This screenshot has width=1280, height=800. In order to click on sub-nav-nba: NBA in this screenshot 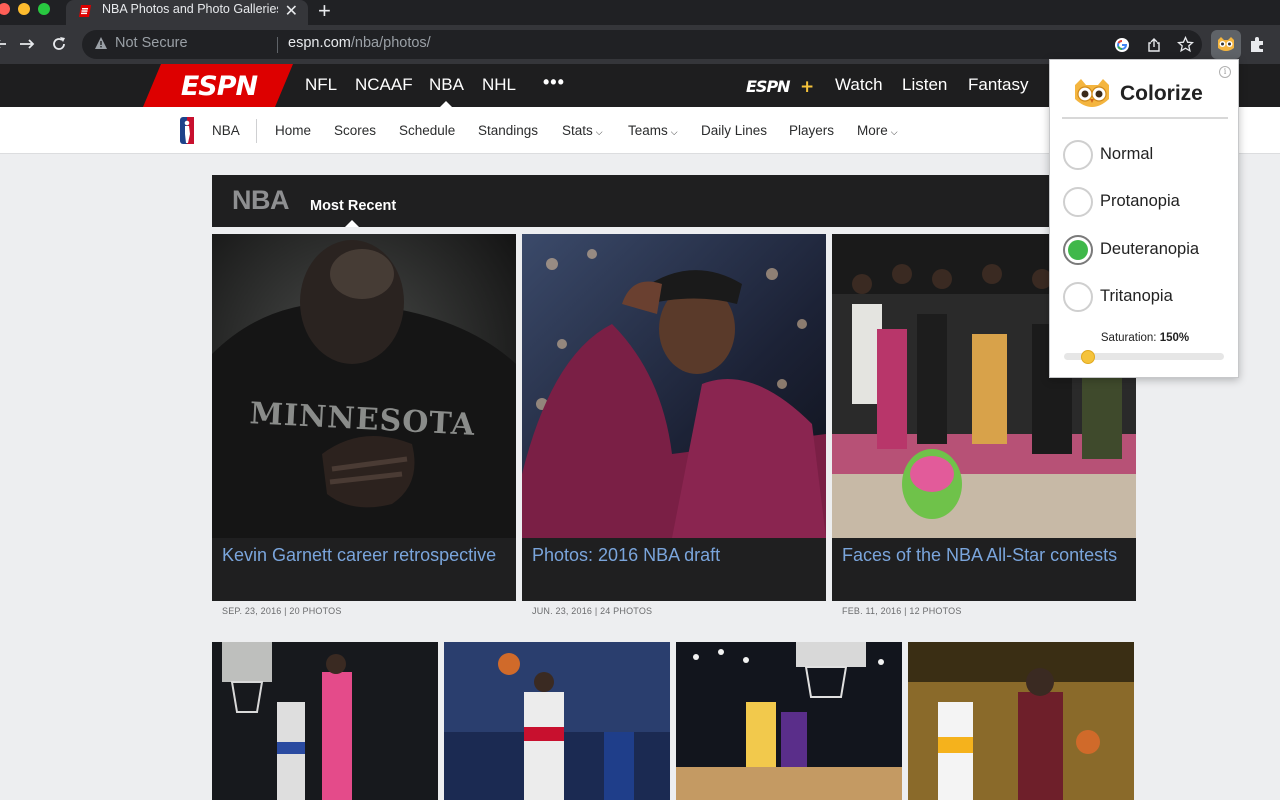, I will do `click(226, 130)`.